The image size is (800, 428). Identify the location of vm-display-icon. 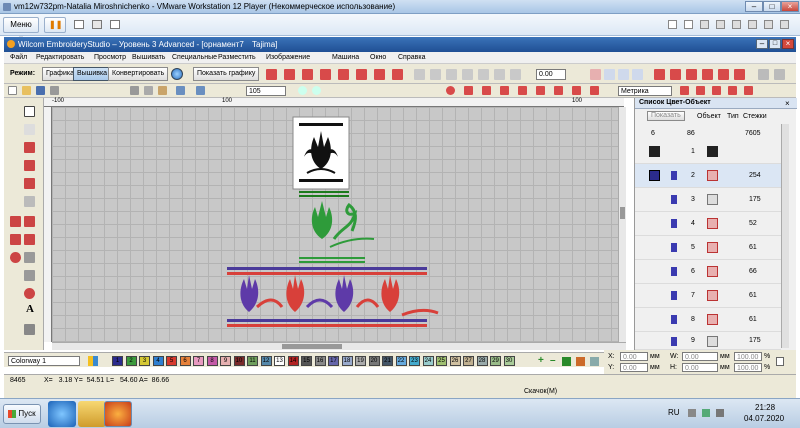
(768, 24).